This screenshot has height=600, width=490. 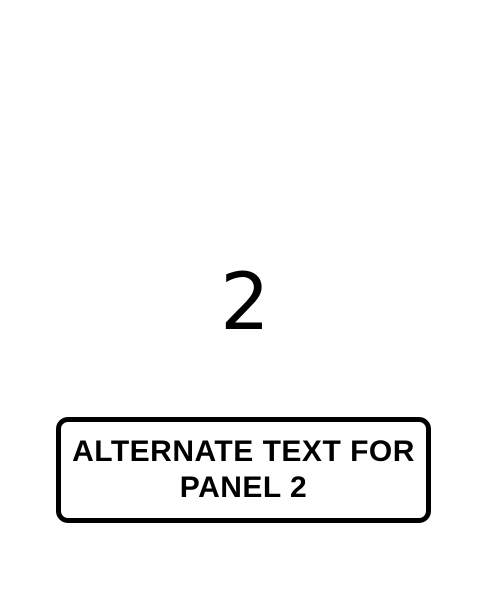 I want to click on alt-text-line-2: PANEL 2, so click(x=243, y=487).